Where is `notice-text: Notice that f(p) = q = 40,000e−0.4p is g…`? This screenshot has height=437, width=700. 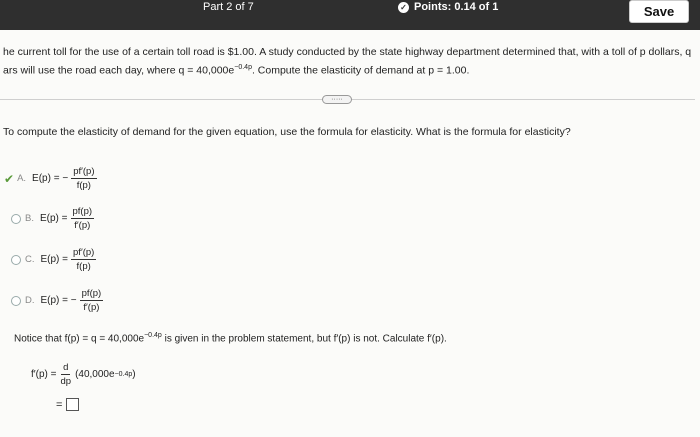
notice-text: Notice that f(p) = q = 40,000e−0.4p is g… is located at coordinates (230, 338).